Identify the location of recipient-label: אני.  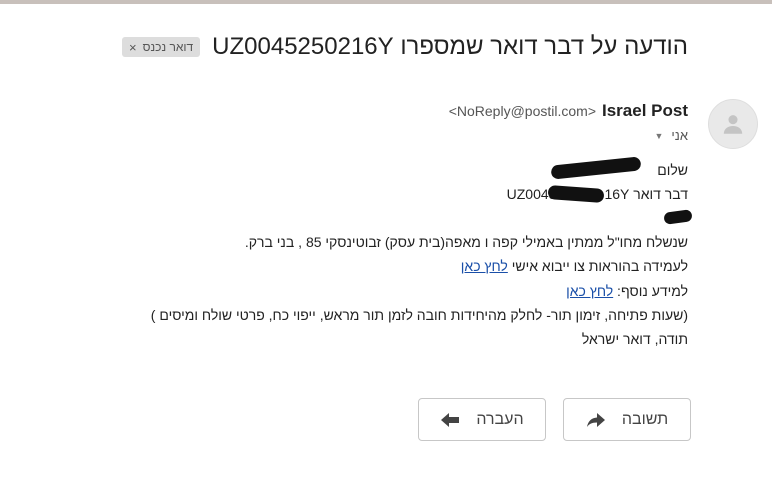
(679, 135).